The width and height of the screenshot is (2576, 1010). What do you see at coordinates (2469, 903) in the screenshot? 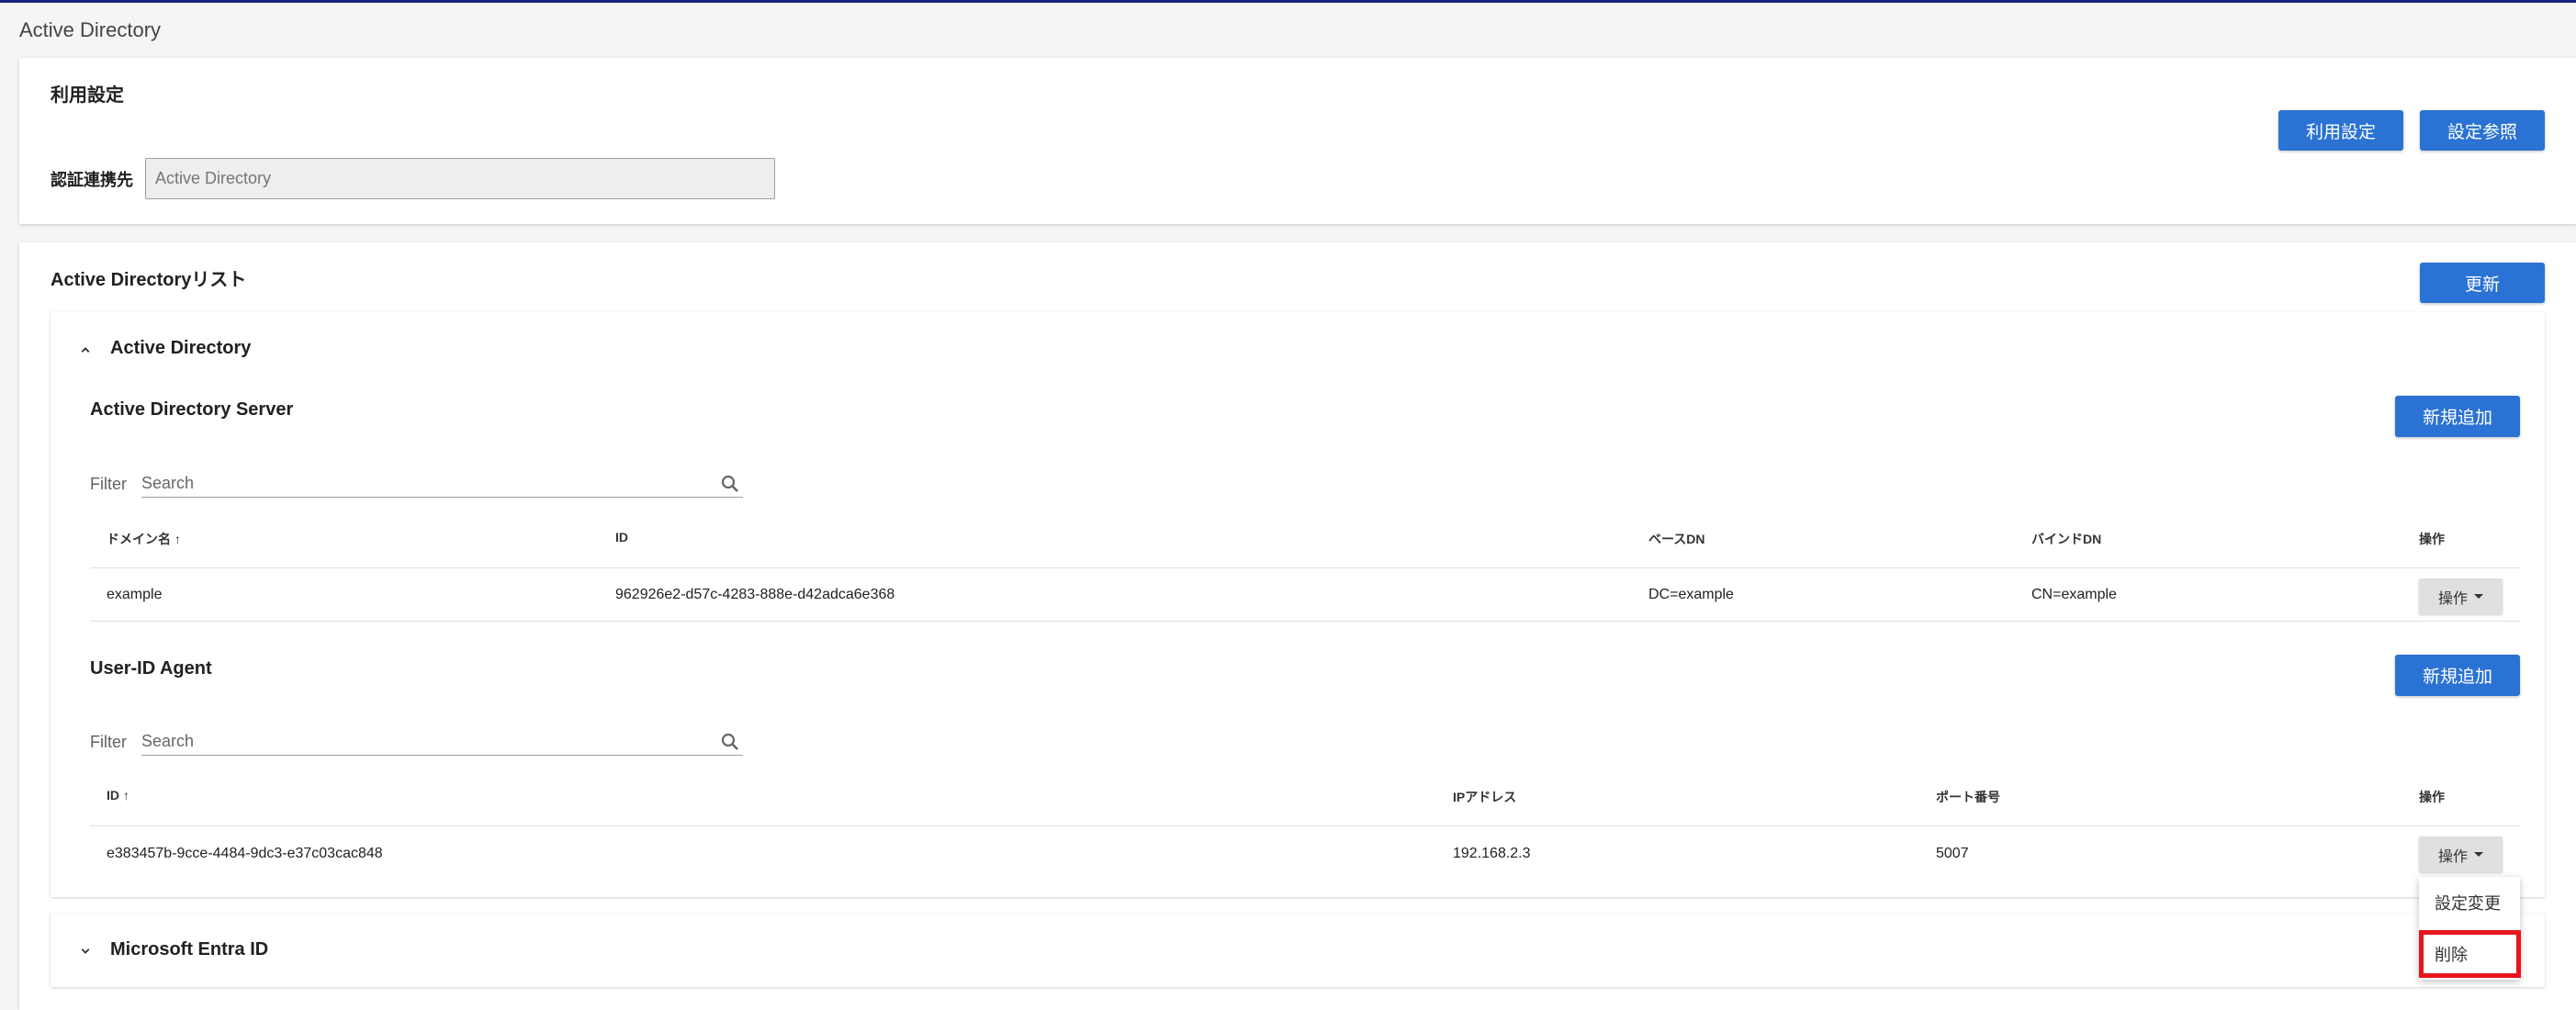
I see `menu-item-edit-settings: 設定変更` at bounding box center [2469, 903].